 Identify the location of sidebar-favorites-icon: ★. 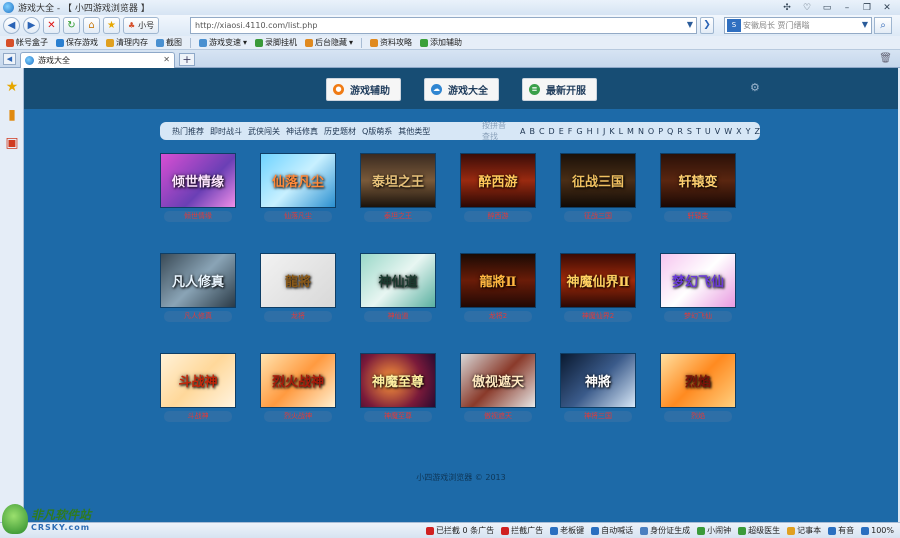
(12, 87).